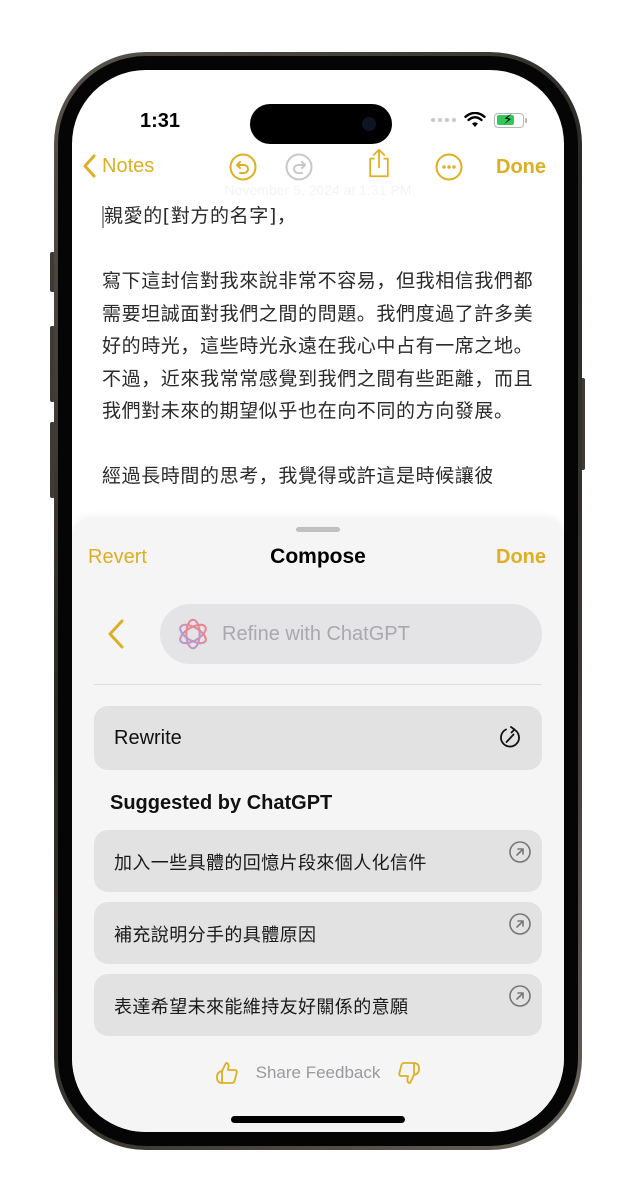 This screenshot has height=1200, width=635. Describe the element at coordinates (160, 121) in the screenshot. I see `status-time: 1:31` at that location.